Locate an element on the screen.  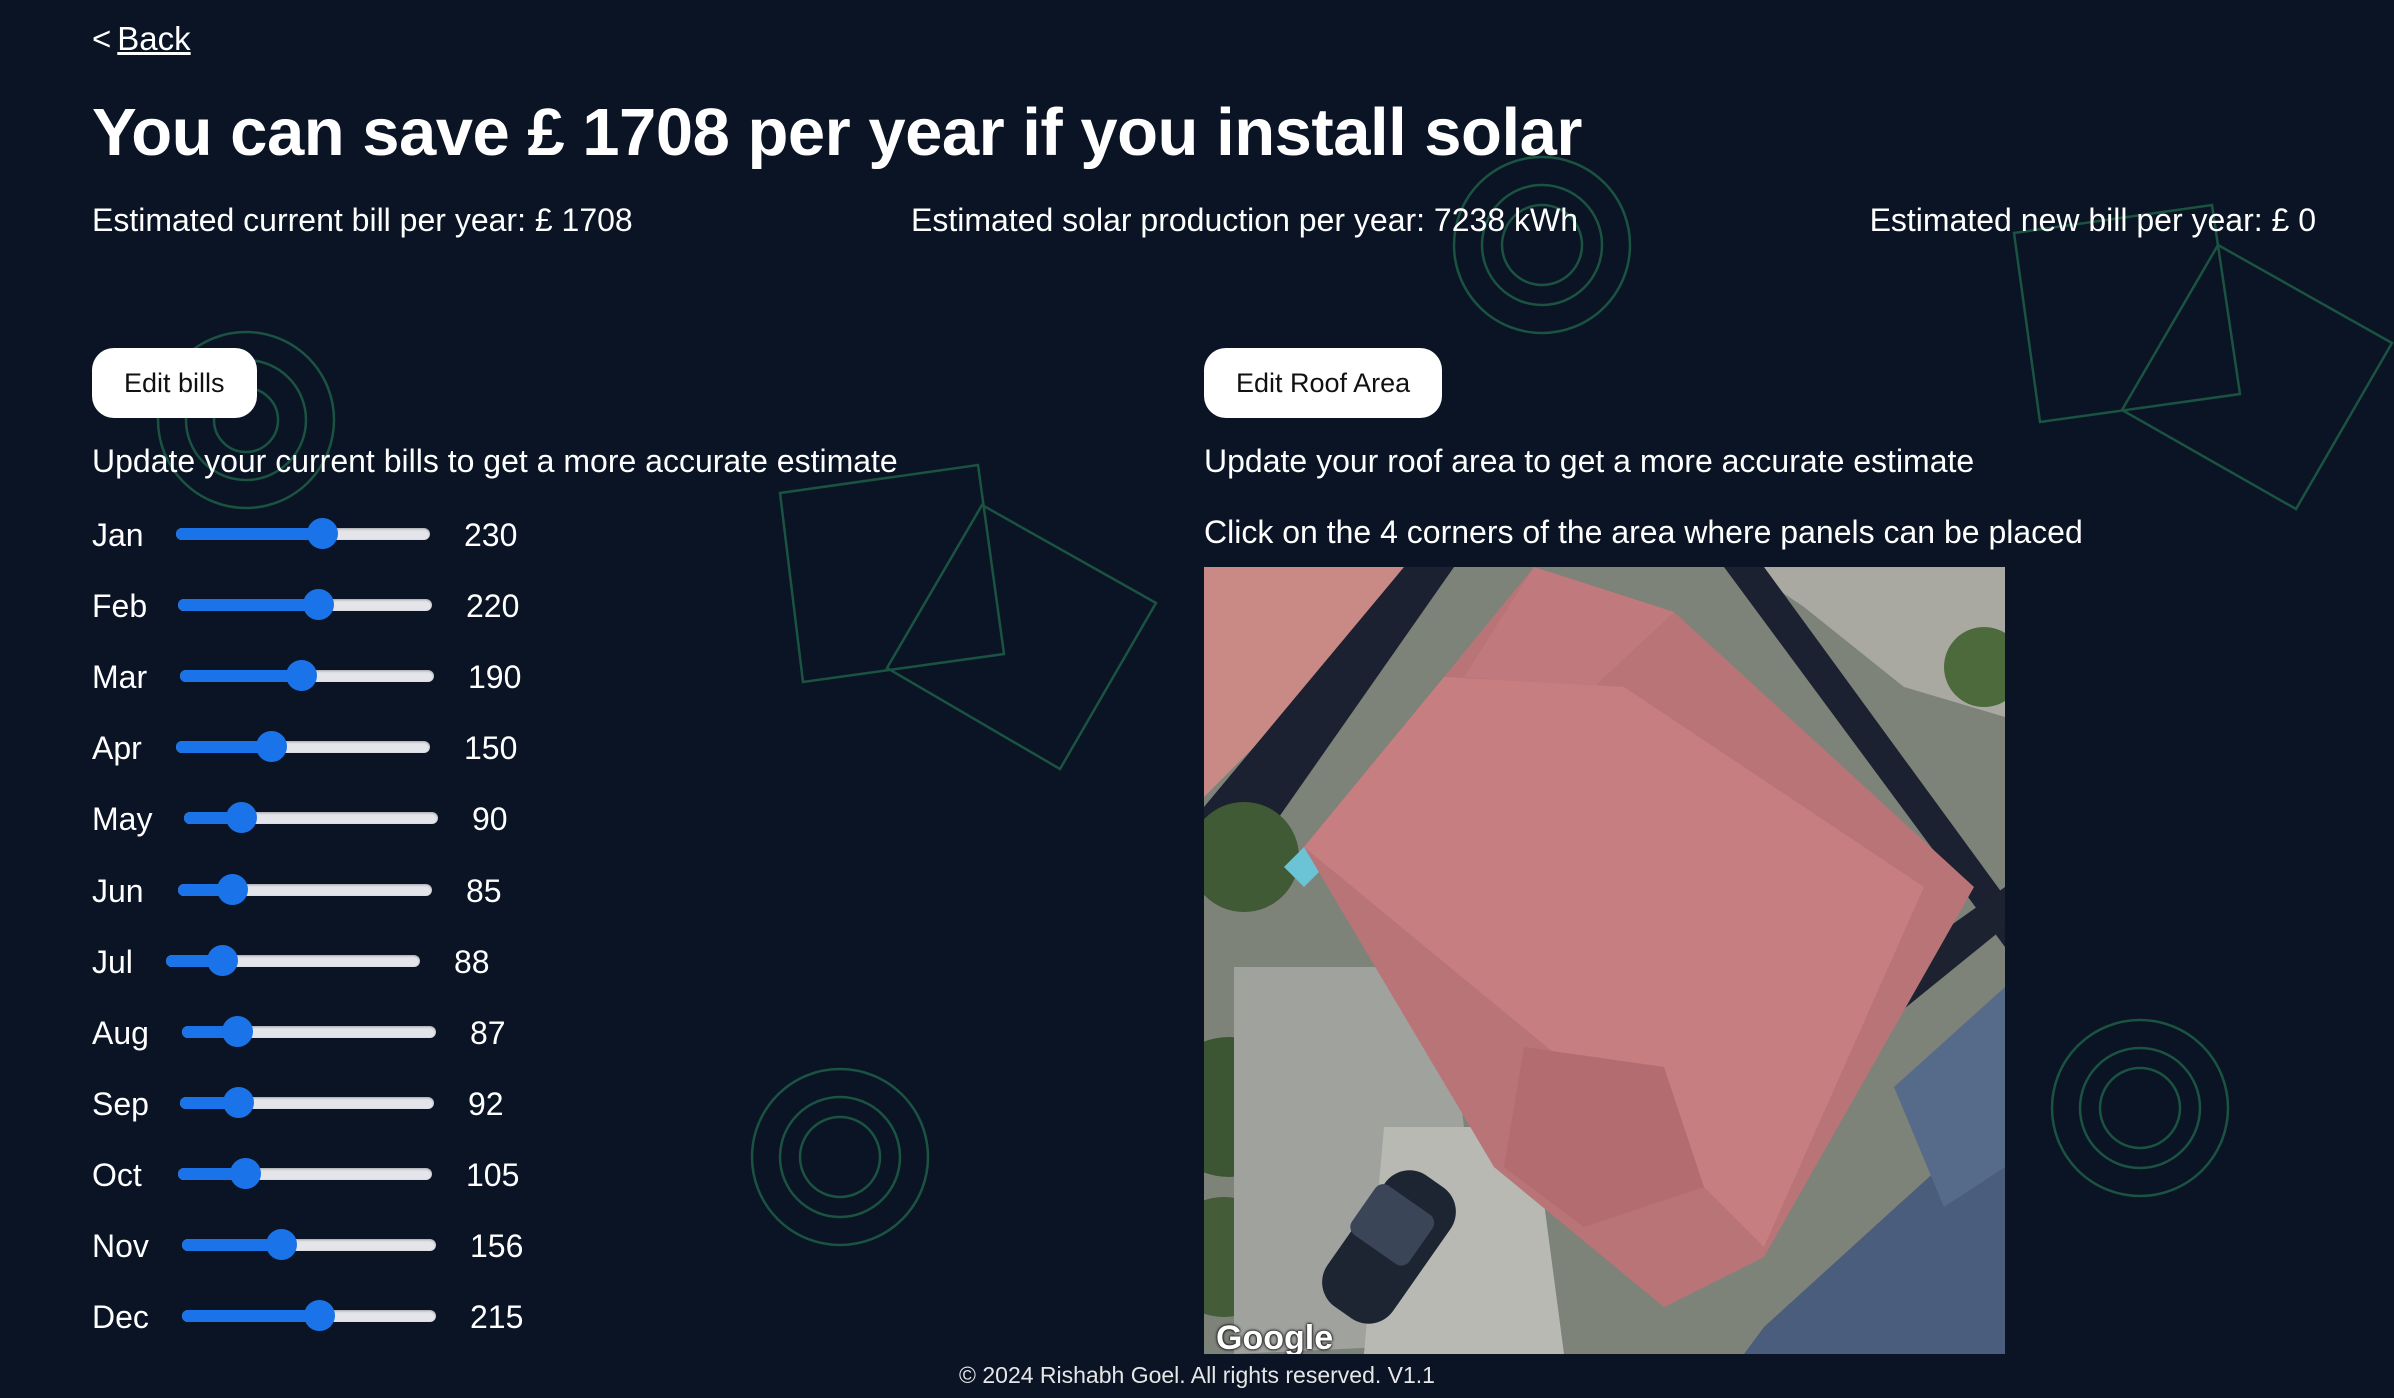
bill-slider-oct is located at coordinates (305, 1173).